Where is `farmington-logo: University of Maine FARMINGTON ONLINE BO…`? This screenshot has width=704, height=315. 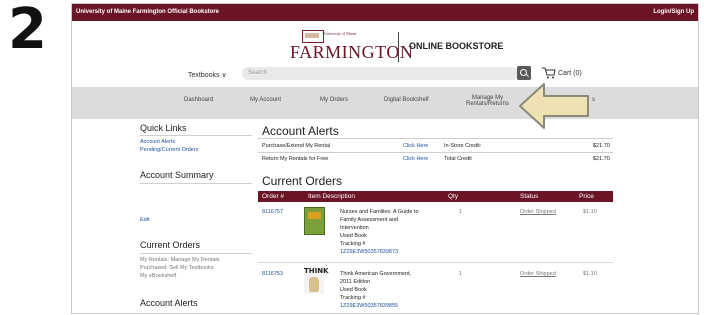
farmington-logo: University of Maine FARMINGTON ONLINE BO… is located at coordinates (396, 47).